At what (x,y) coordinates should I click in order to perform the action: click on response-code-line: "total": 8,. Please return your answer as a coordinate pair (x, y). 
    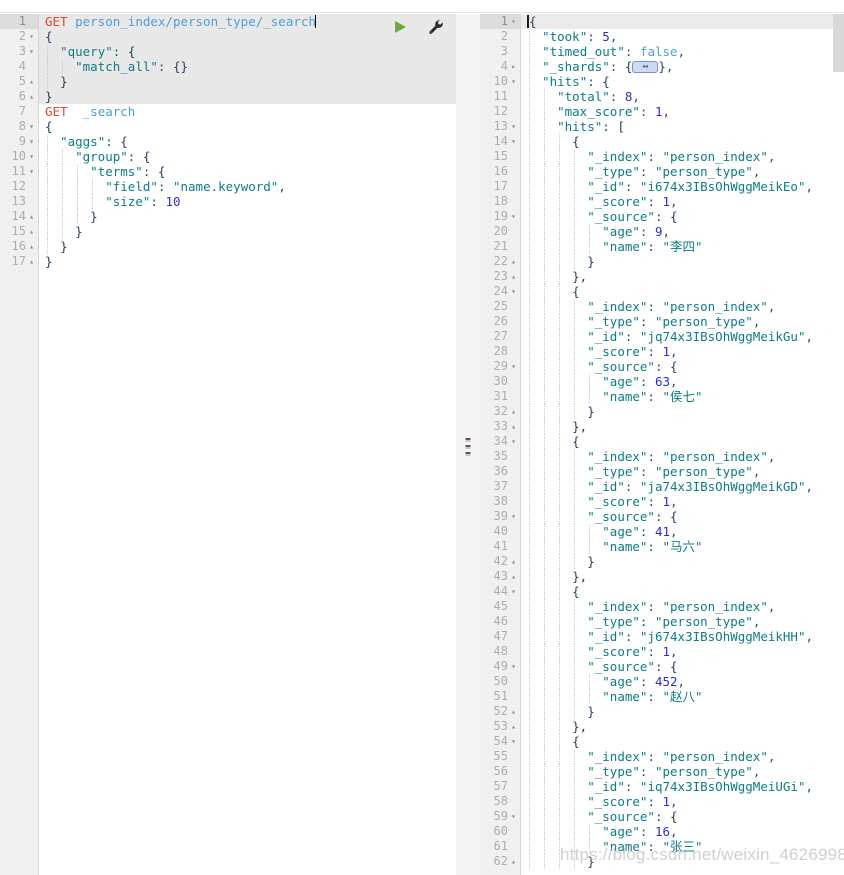
    Looking at the image, I should click on (682, 96).